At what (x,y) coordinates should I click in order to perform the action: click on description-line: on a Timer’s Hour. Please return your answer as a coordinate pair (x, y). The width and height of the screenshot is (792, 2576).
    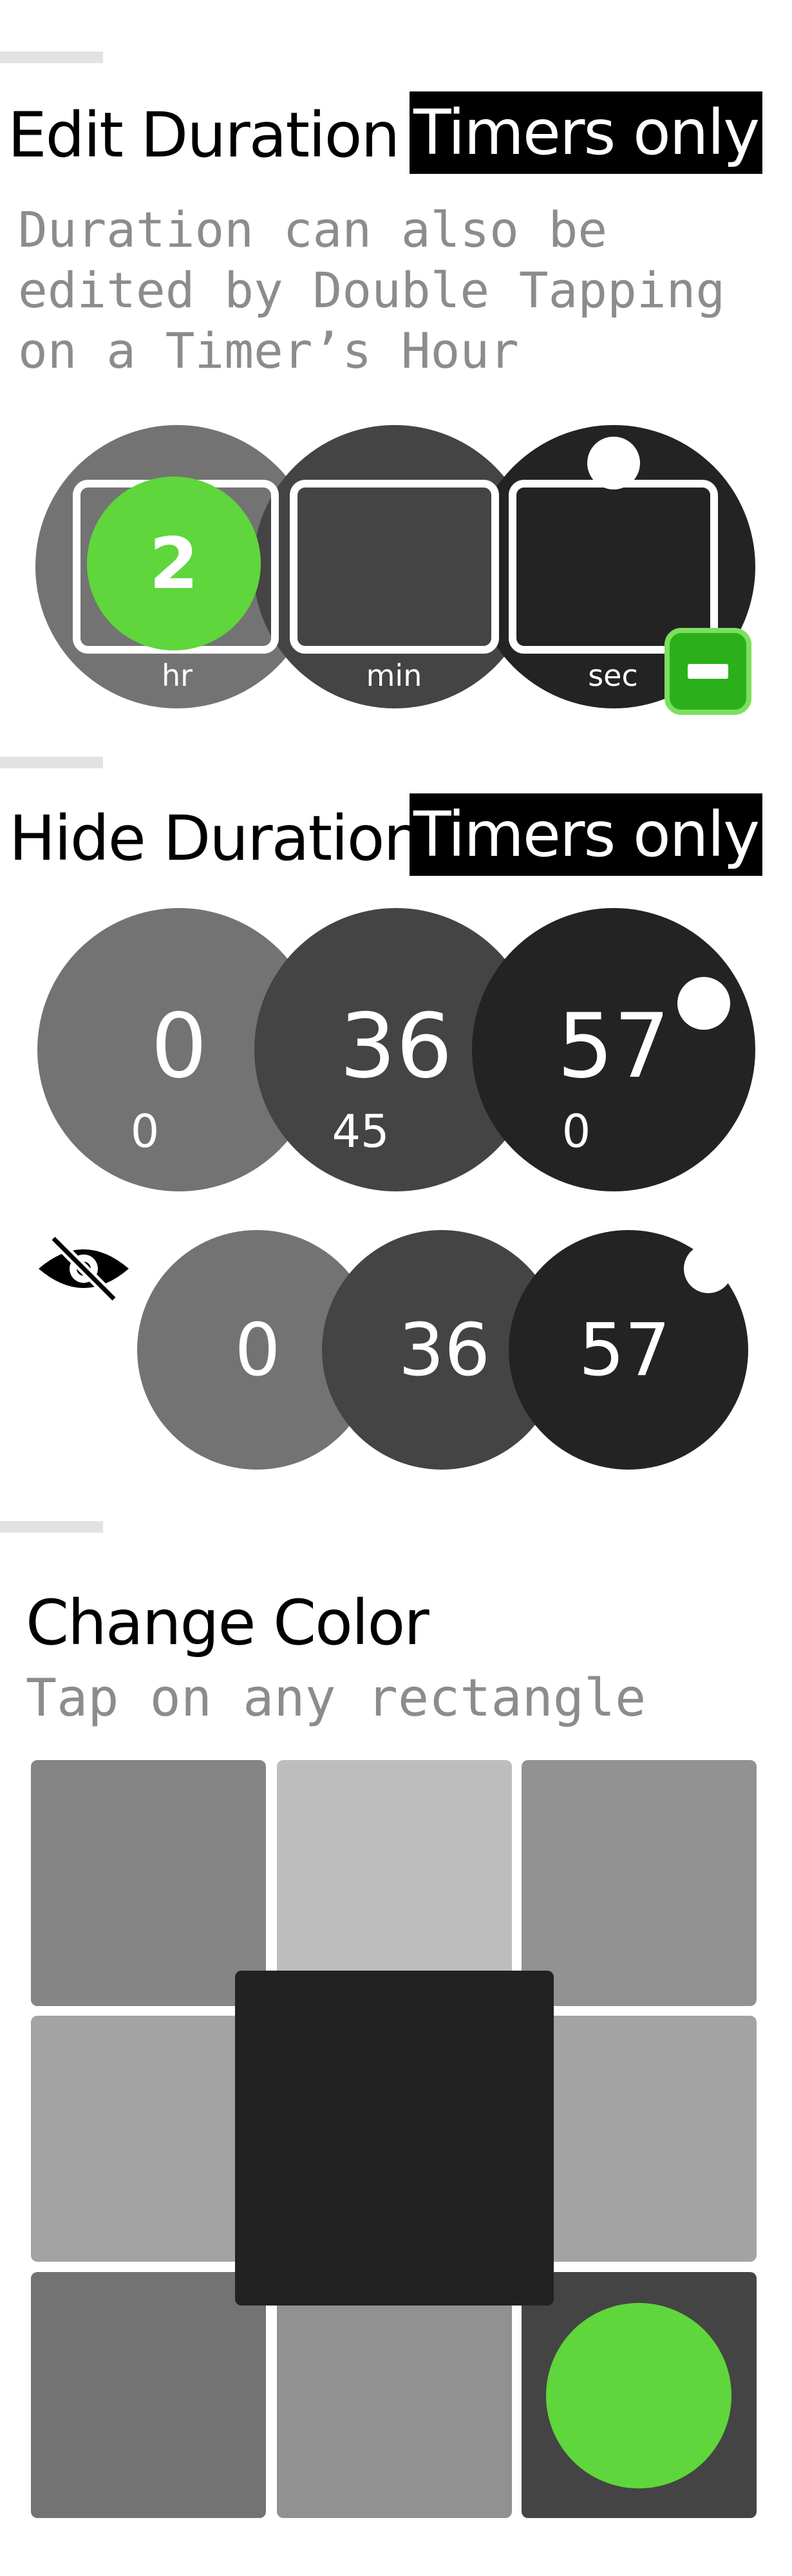
    Looking at the image, I should click on (268, 350).